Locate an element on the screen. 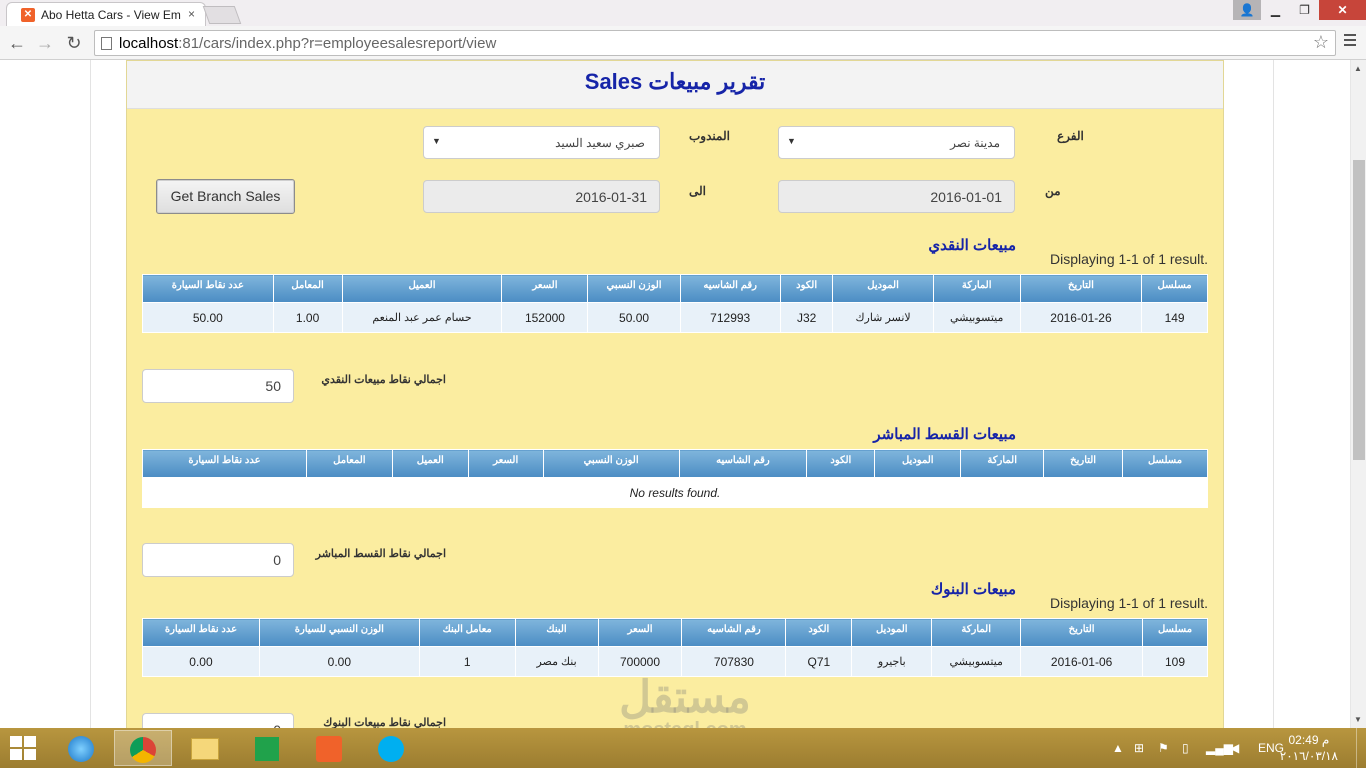 The height and width of the screenshot is (768, 1366). dropdown-caret-icon: ▼ is located at coordinates (791, 141).